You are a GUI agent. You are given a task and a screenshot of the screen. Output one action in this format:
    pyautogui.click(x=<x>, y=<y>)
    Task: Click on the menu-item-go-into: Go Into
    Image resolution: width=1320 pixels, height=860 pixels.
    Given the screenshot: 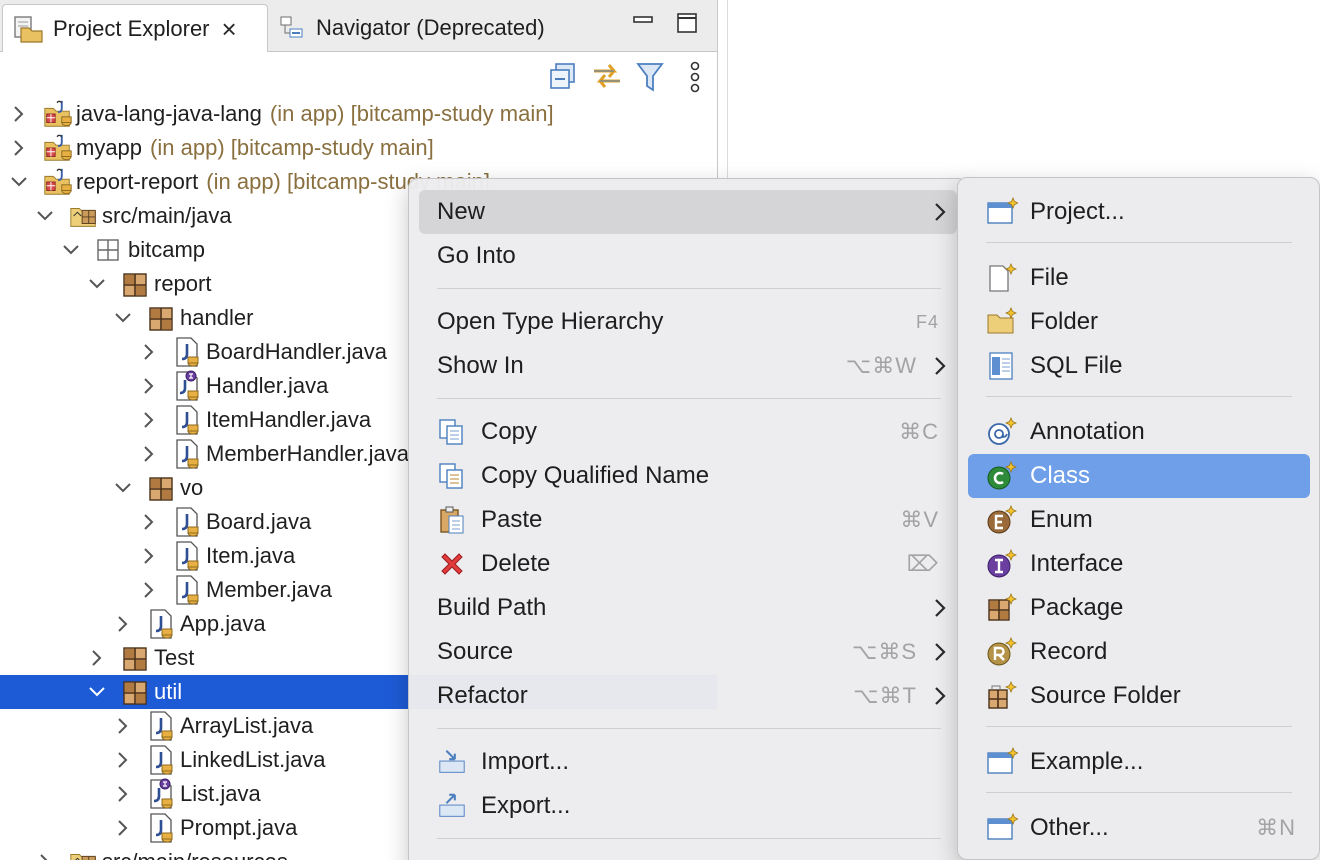 What is the action you would take?
    pyautogui.click(x=688, y=256)
    